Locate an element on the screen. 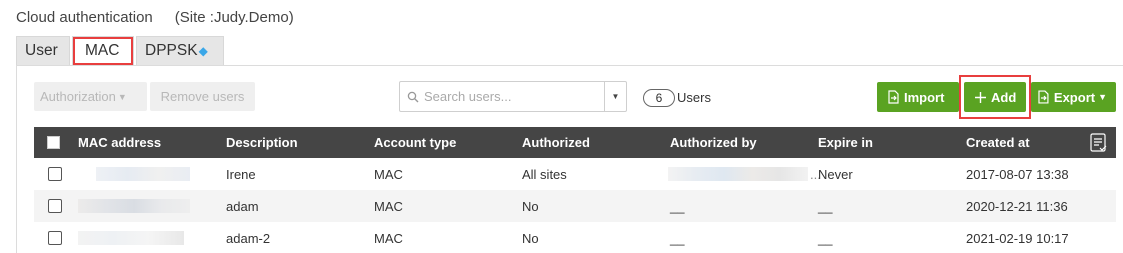 This screenshot has height=253, width=1123. tab-user: User is located at coordinates (43, 51).